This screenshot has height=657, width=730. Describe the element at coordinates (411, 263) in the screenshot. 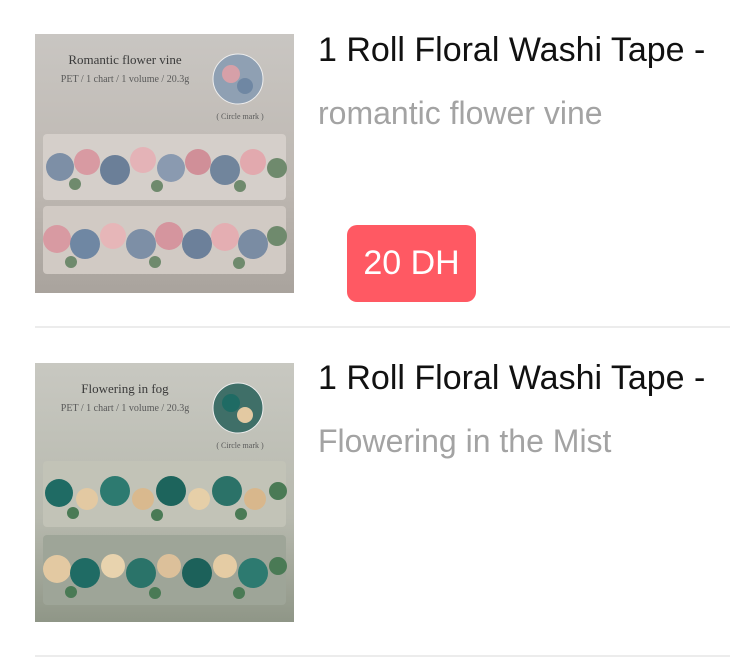

I see `price-badge: 20 DH` at that location.